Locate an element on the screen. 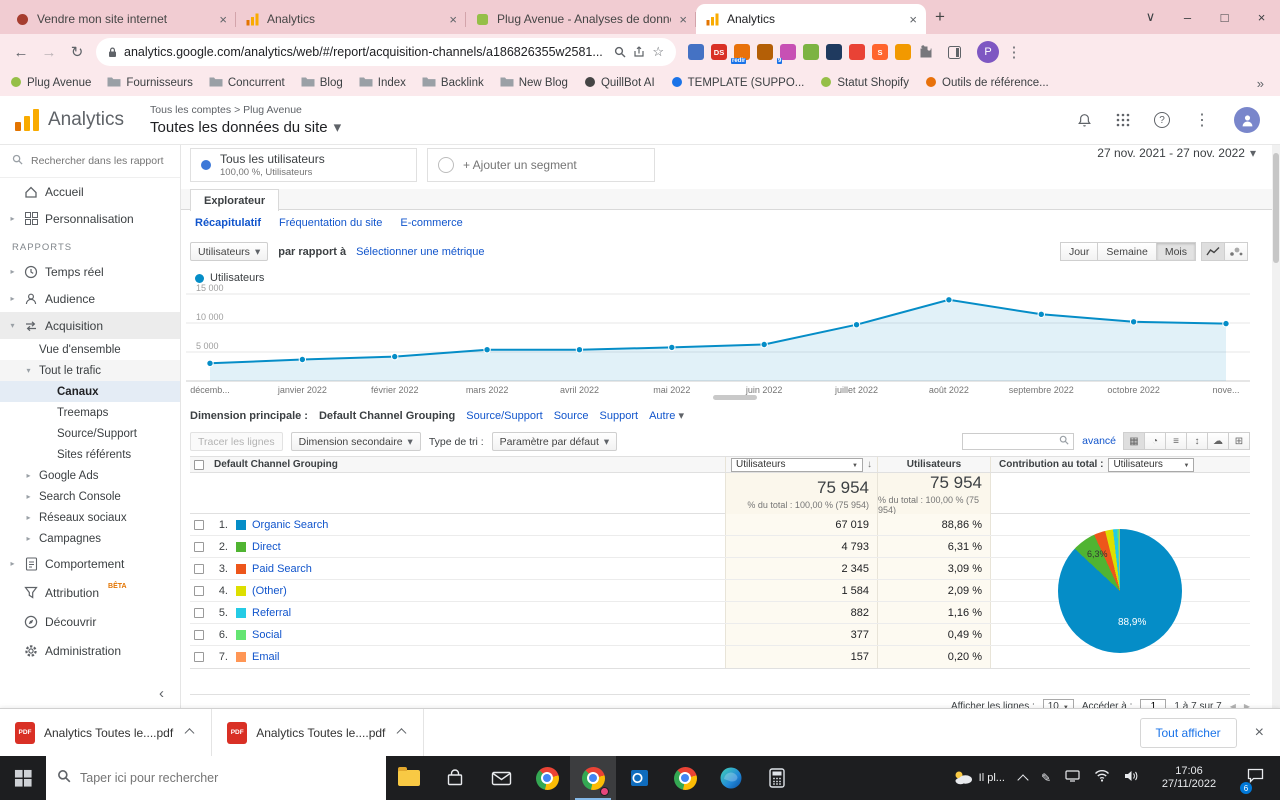 Image resolution: width=1280 pixels, height=800 pixels. channel-link: Social is located at coordinates (267, 635).